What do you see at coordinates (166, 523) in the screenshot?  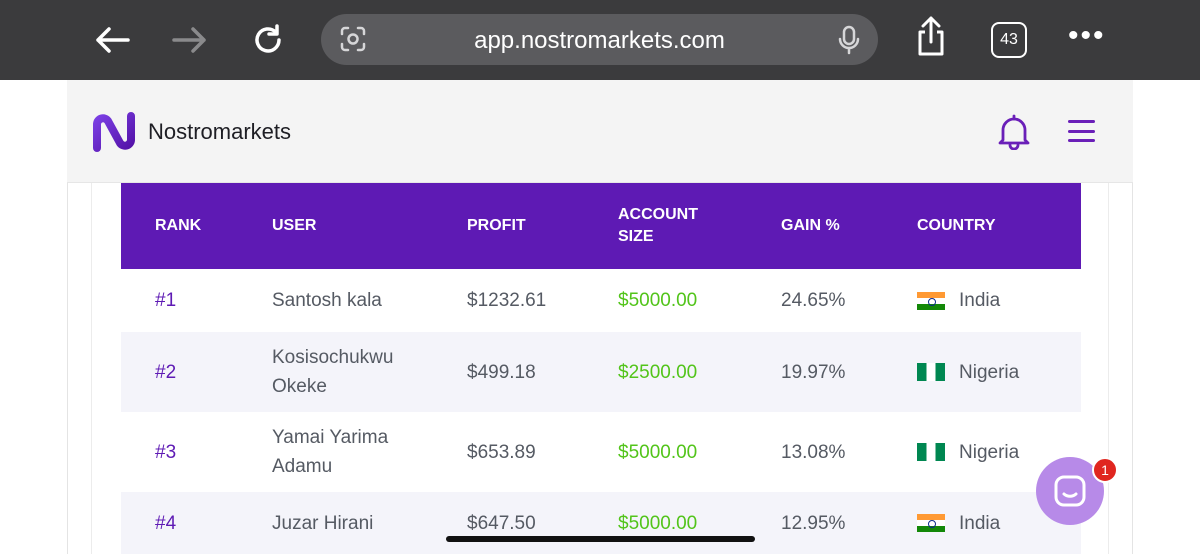 I see `rank-cell: #4` at bounding box center [166, 523].